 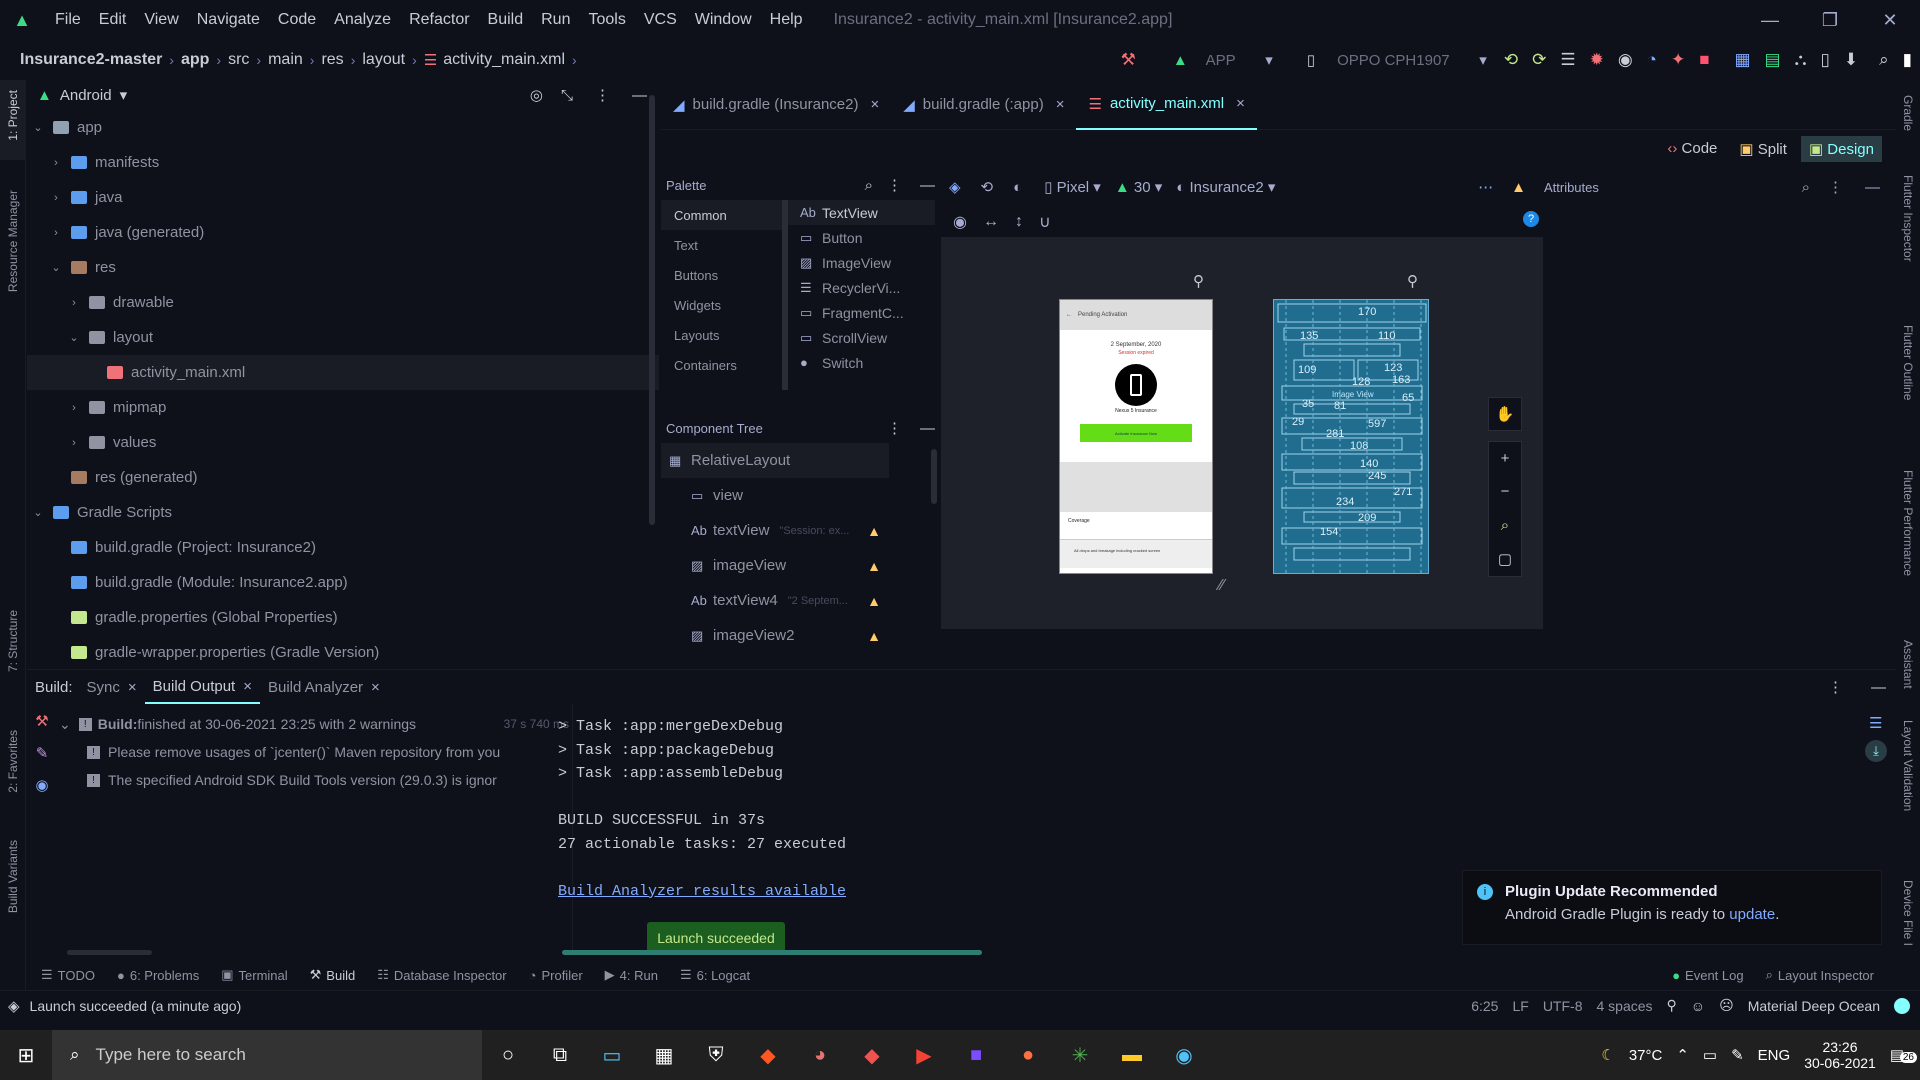 What do you see at coordinates (1710, 1055) in the screenshot?
I see `battery-icon: ▭` at bounding box center [1710, 1055].